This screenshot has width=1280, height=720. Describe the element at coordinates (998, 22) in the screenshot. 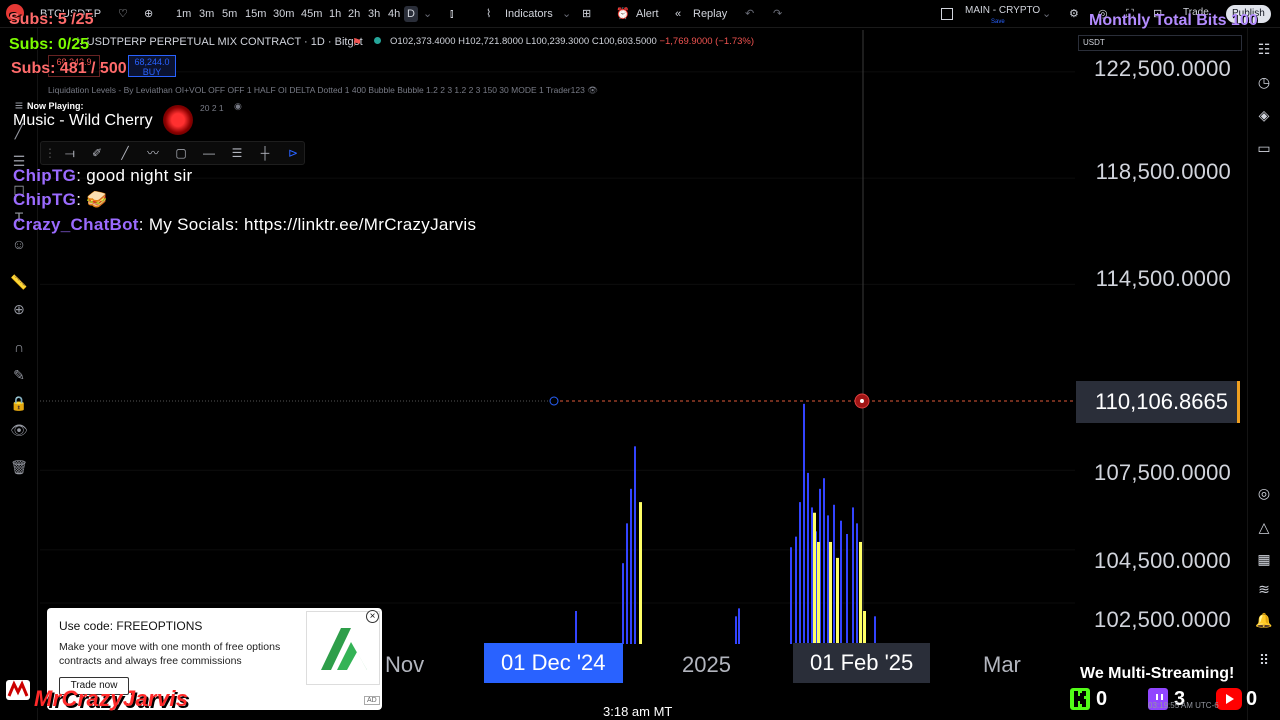

I see `layout-save-status: Save` at that location.